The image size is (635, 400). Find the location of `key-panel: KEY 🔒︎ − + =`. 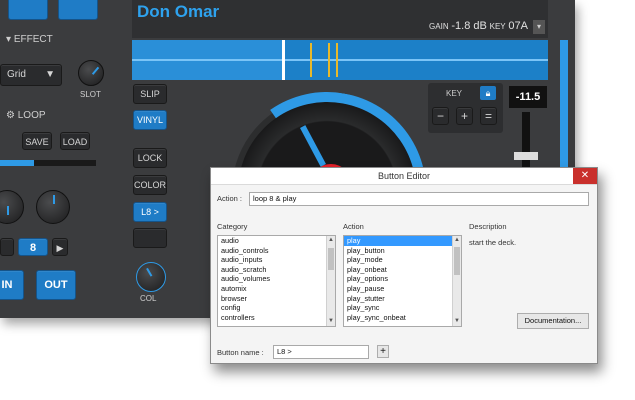

key-panel: KEY 🔒︎ − + = is located at coordinates (465, 108).